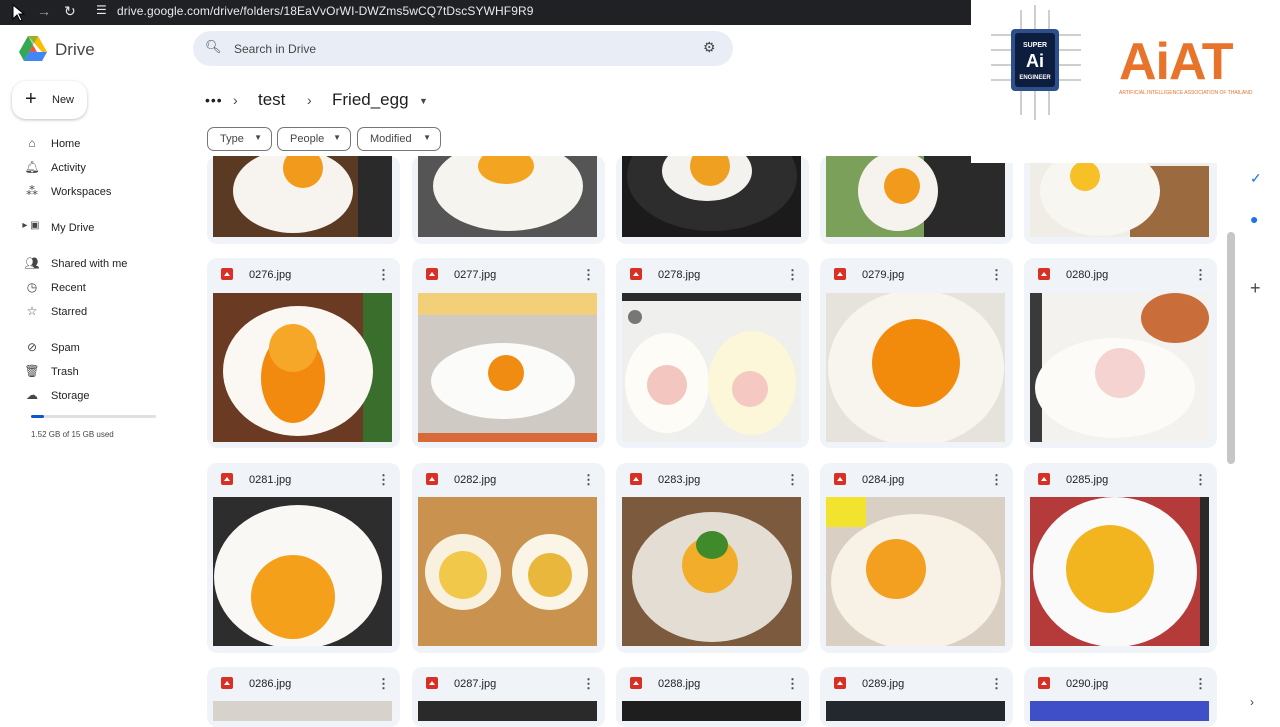 The image size is (1280, 727). What do you see at coordinates (370, 100) in the screenshot?
I see `breadcrumb-current-folder: Fried_egg` at bounding box center [370, 100].